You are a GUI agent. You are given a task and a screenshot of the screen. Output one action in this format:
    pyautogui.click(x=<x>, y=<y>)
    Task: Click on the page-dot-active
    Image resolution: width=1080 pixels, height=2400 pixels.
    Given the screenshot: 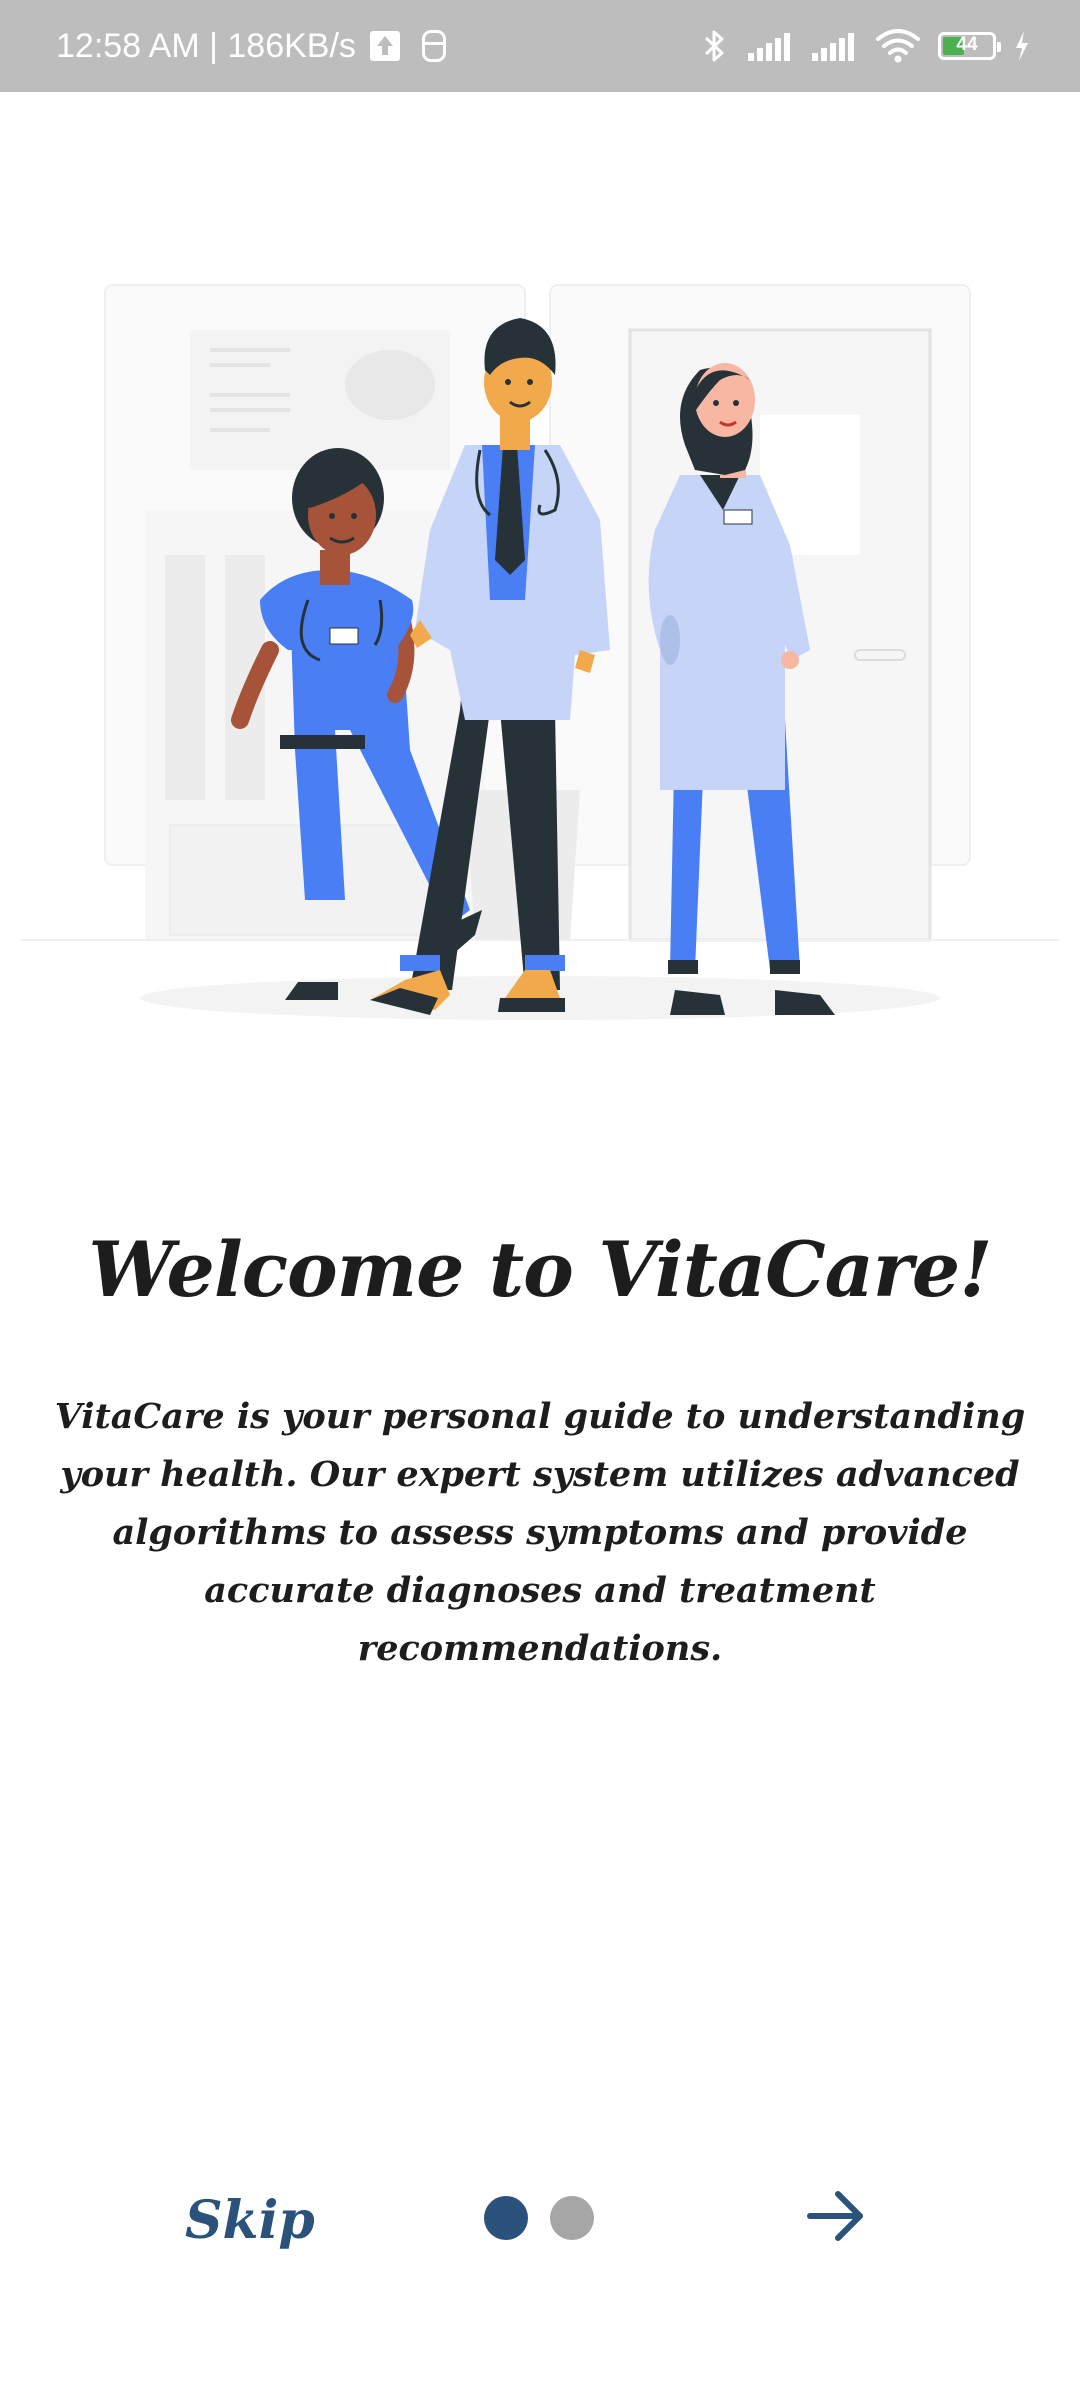 What is the action you would take?
    pyautogui.click(x=506, y=2218)
    